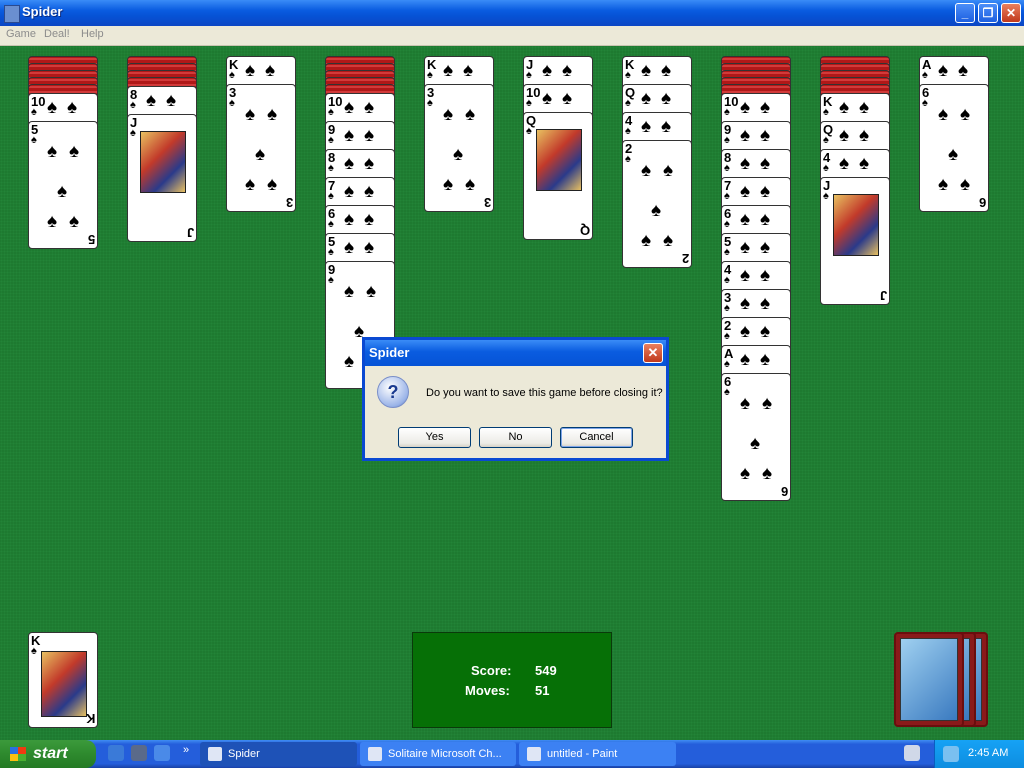  What do you see at coordinates (912, 753) in the screenshot?
I see `keyboard-icon` at bounding box center [912, 753].